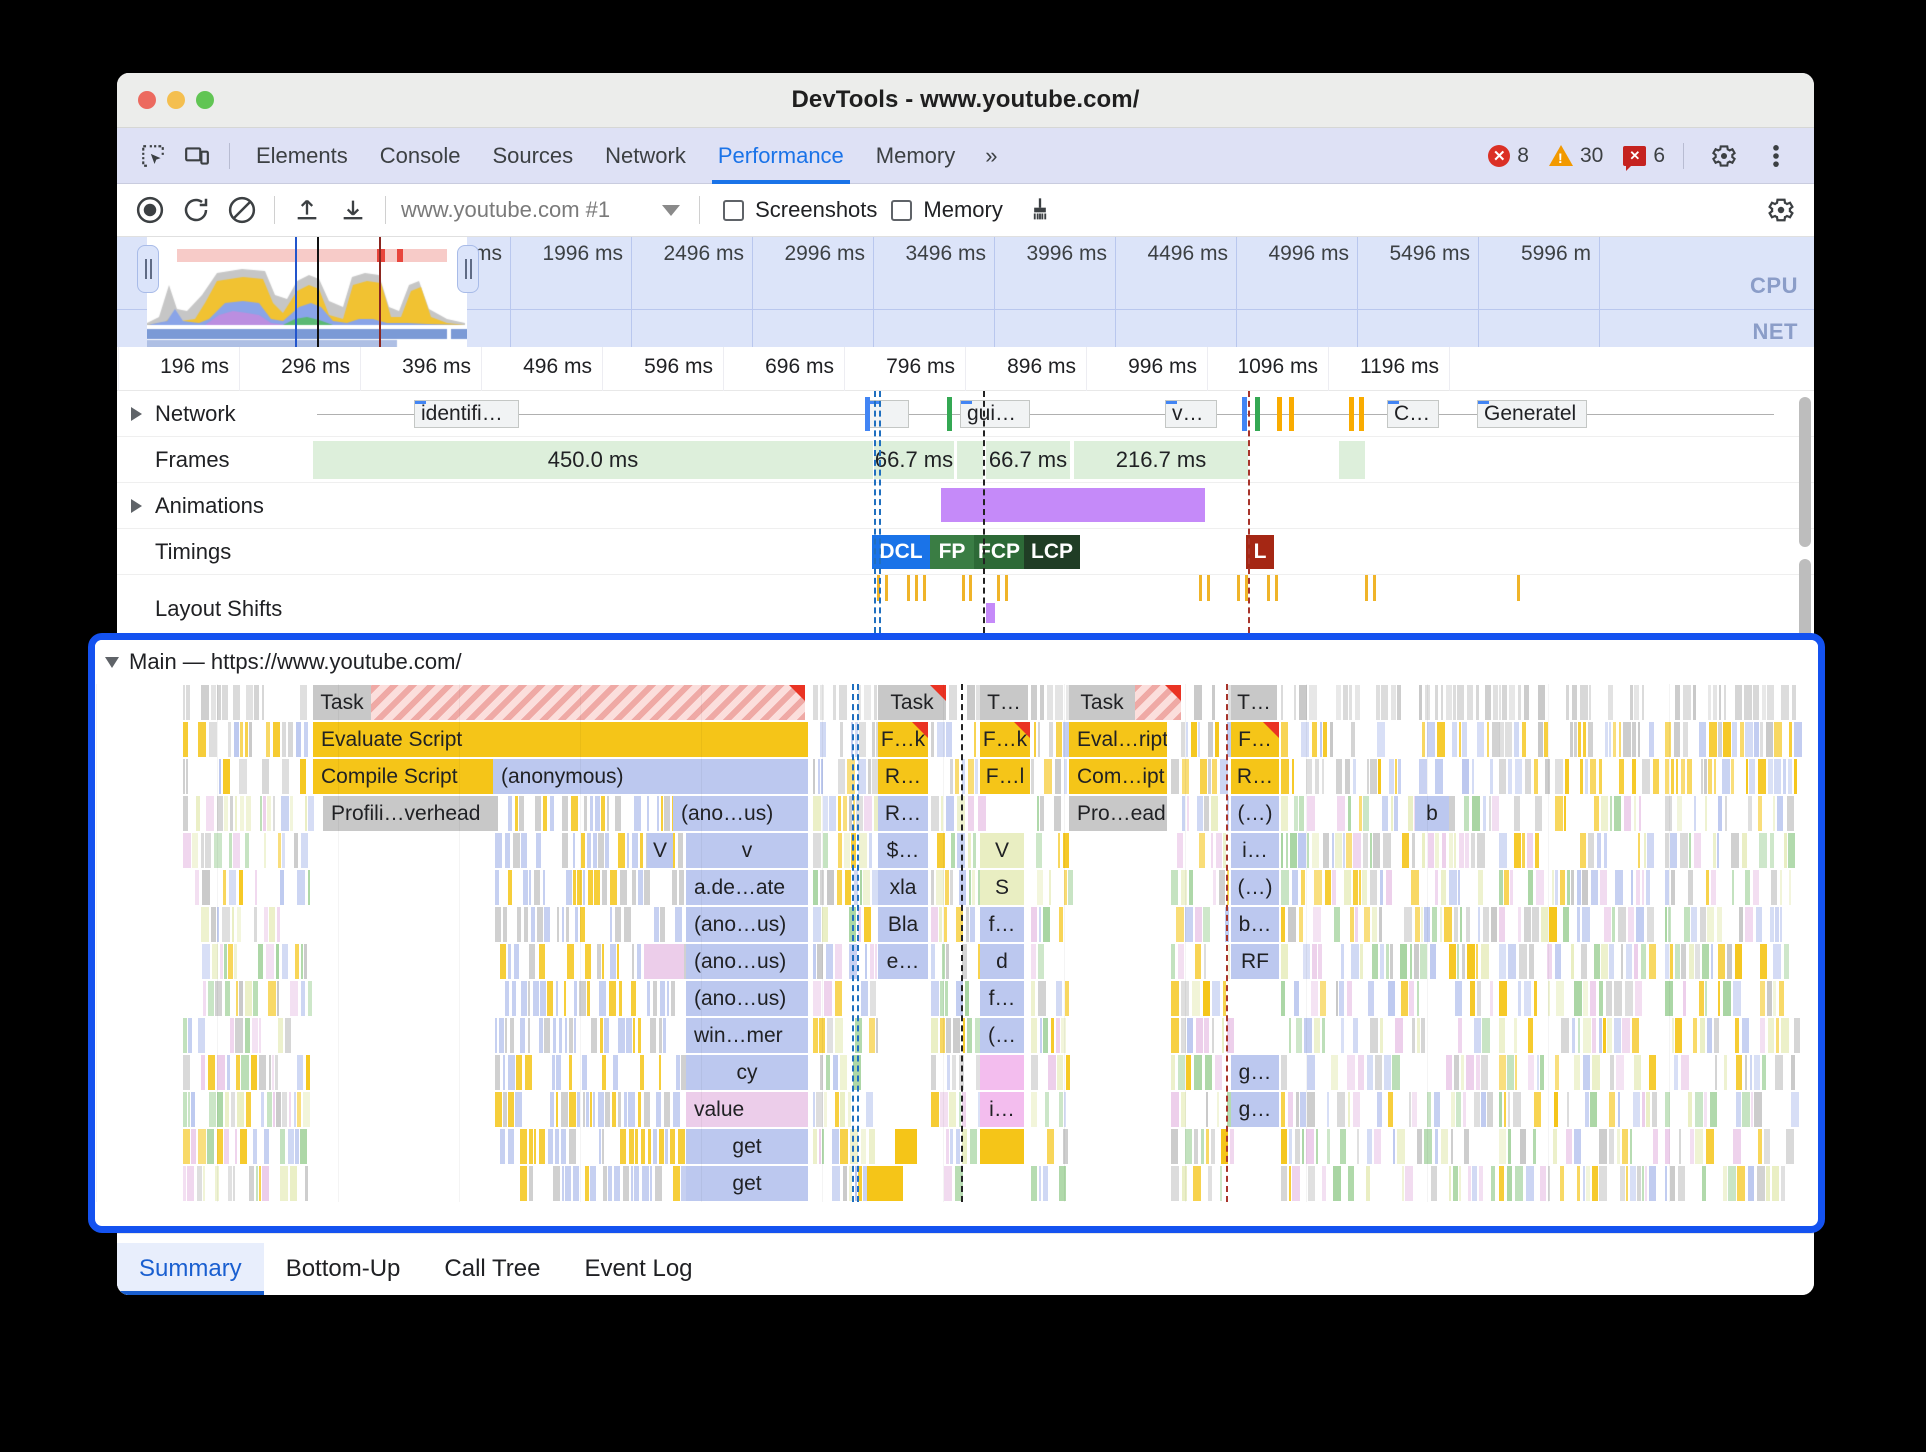  Describe the element at coordinates (660, 850) in the screenshot. I see `flamechart-block: V` at that location.